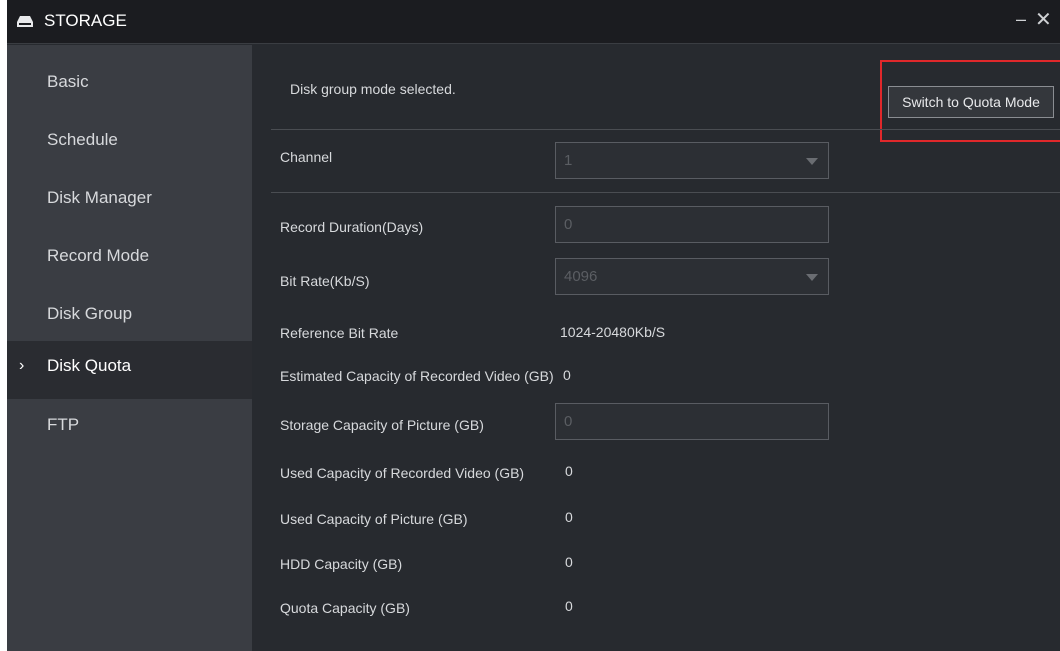  Describe the element at coordinates (692, 421) in the screenshot. I see `picture-capacity-input: 0` at that location.